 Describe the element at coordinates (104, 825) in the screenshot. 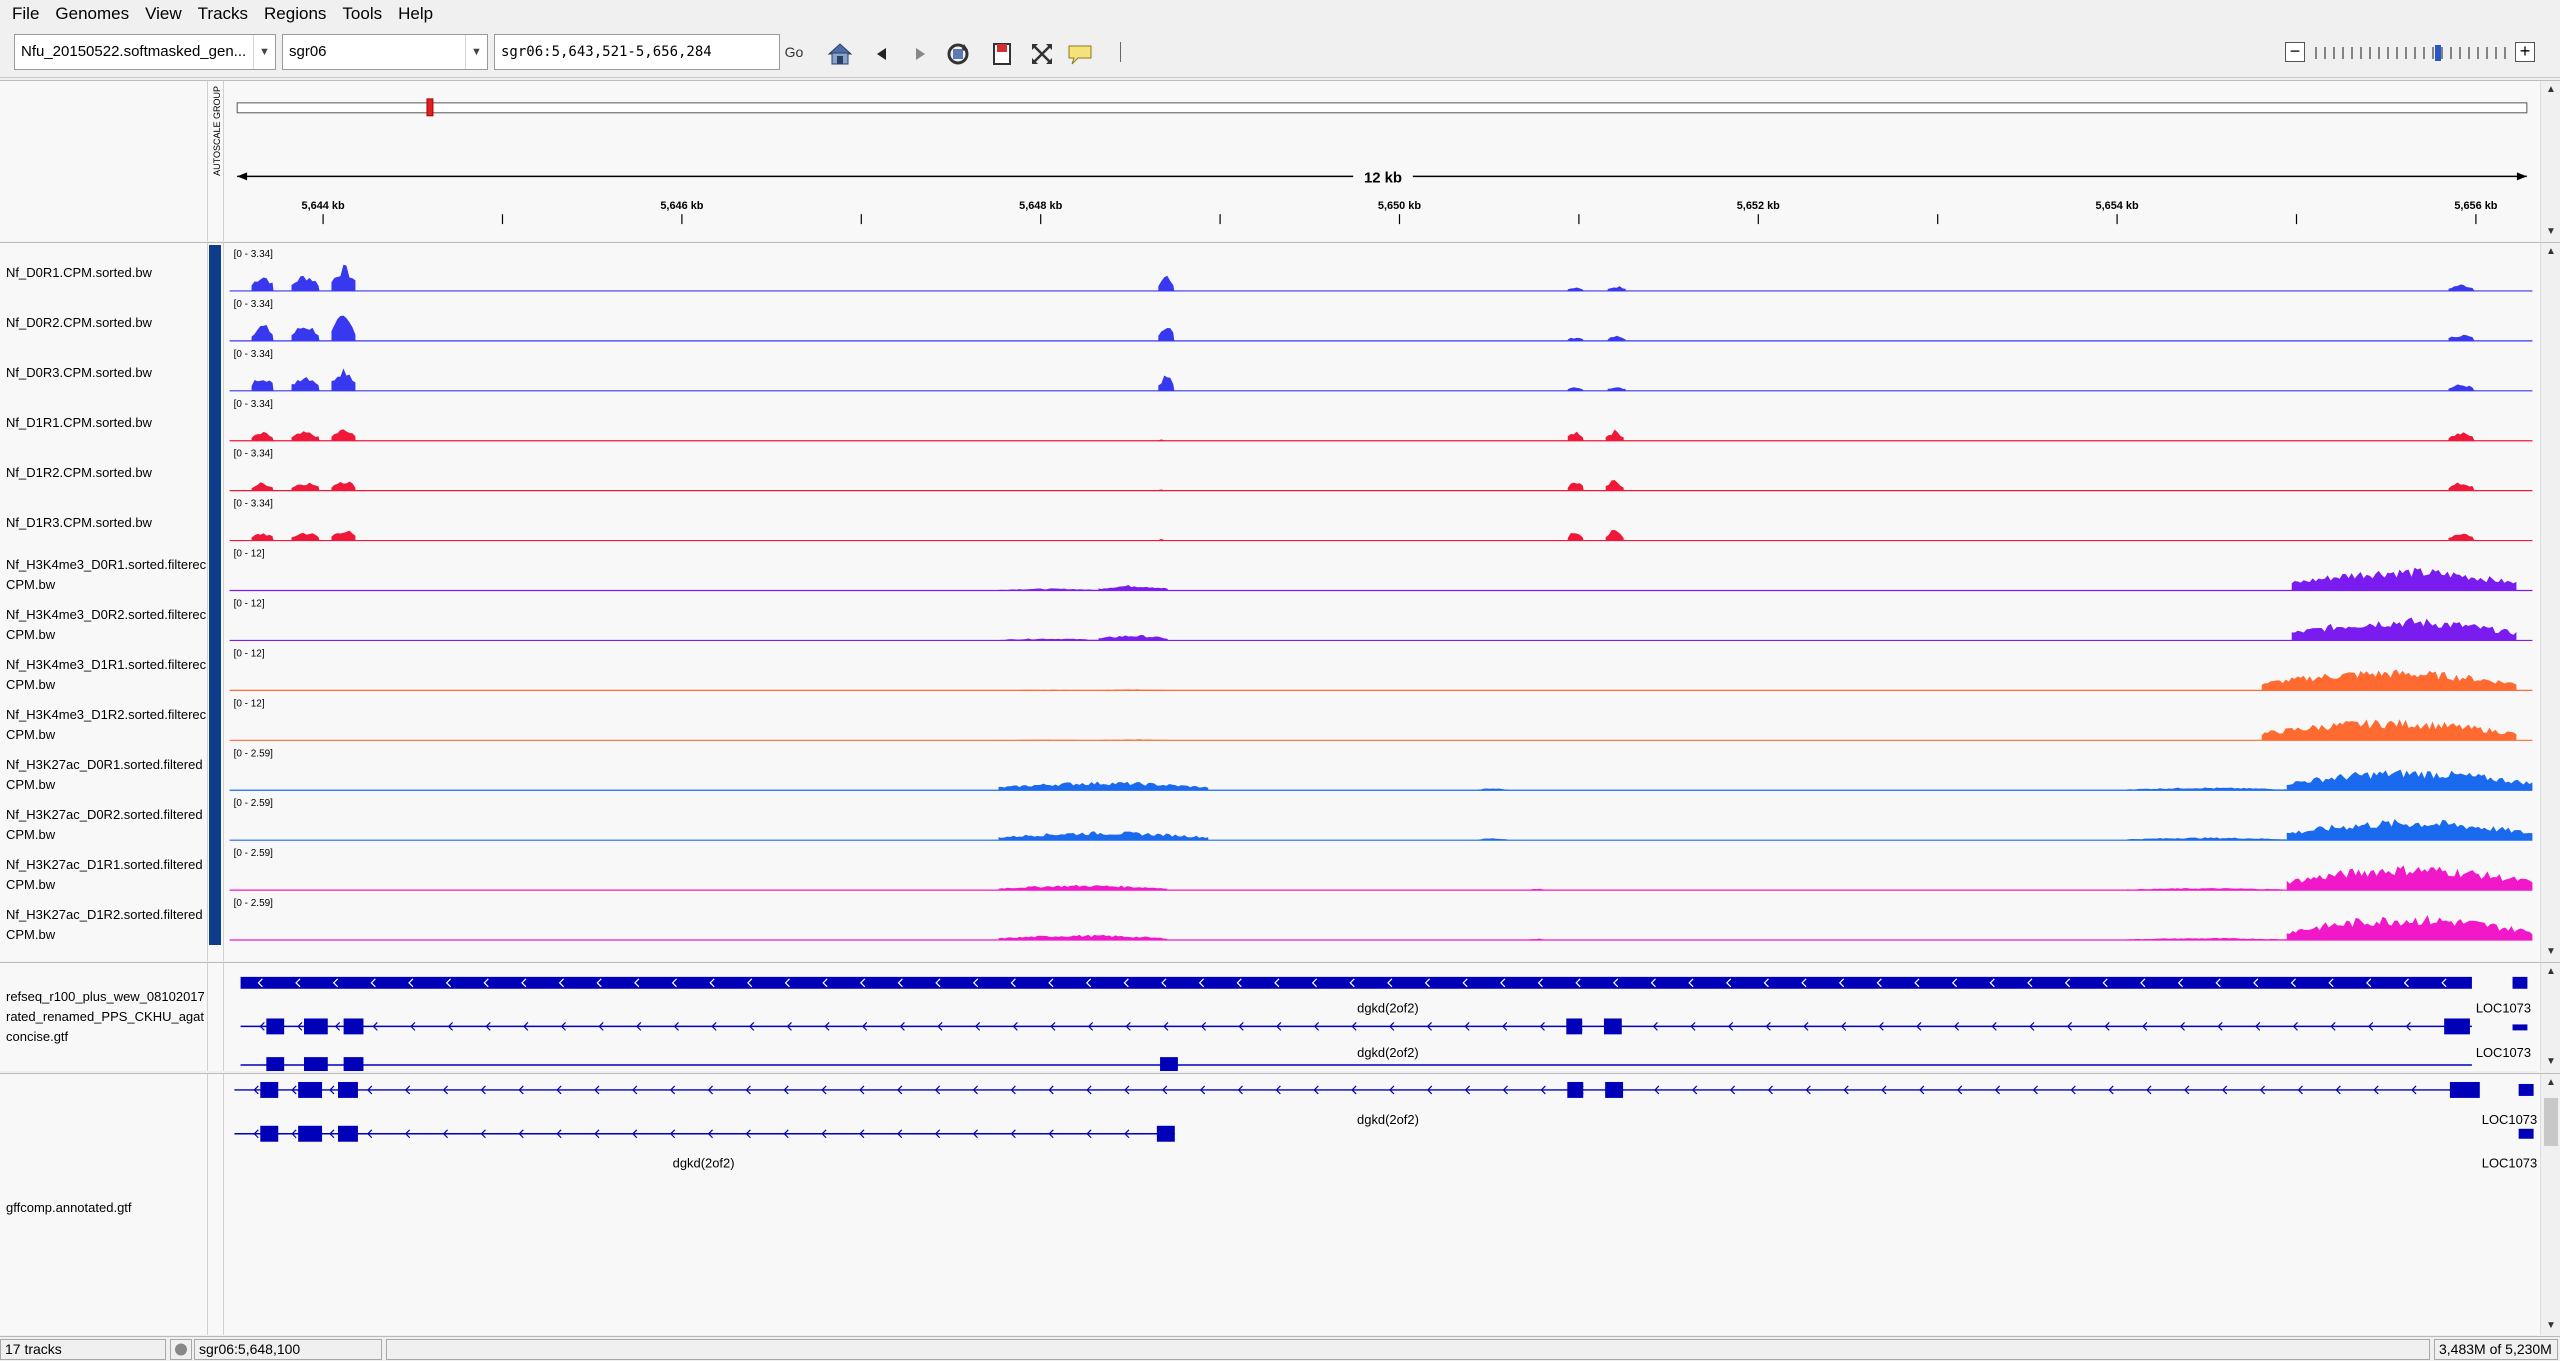

I see `track-name: Nf_H3K27ac_D0R2.sorted.filtered CPM.bw` at that location.